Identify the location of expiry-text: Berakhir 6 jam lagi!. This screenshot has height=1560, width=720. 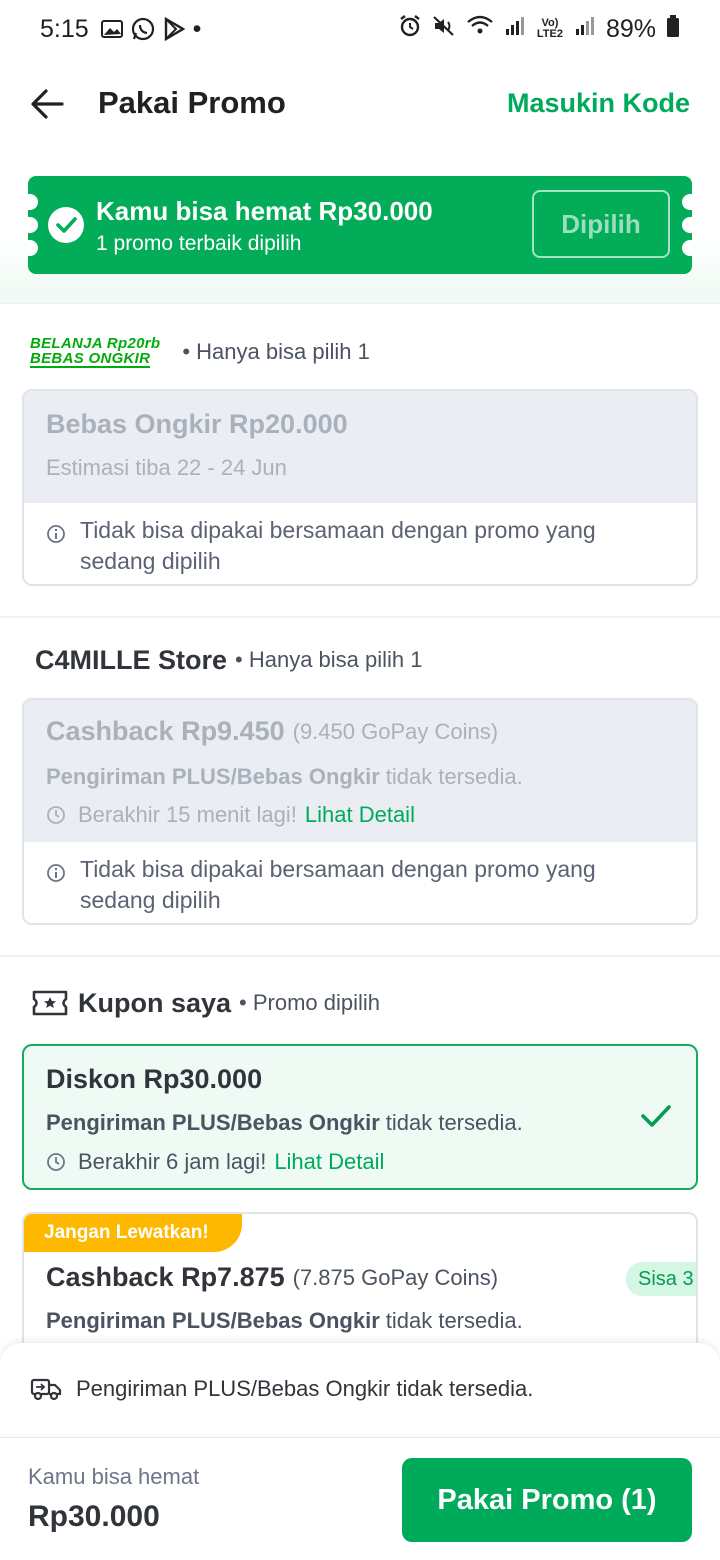
(172, 1161).